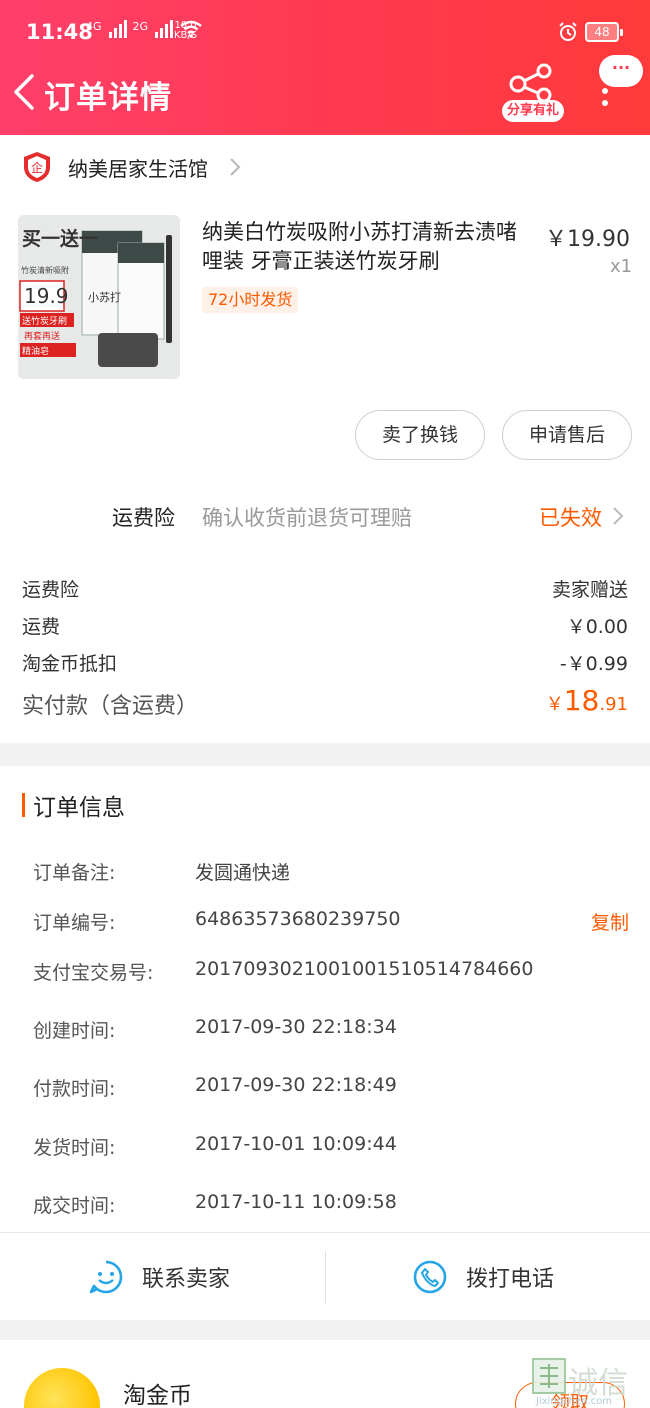  Describe the element at coordinates (104, 297) in the screenshot. I see `svg-text: 小苏打` at that location.